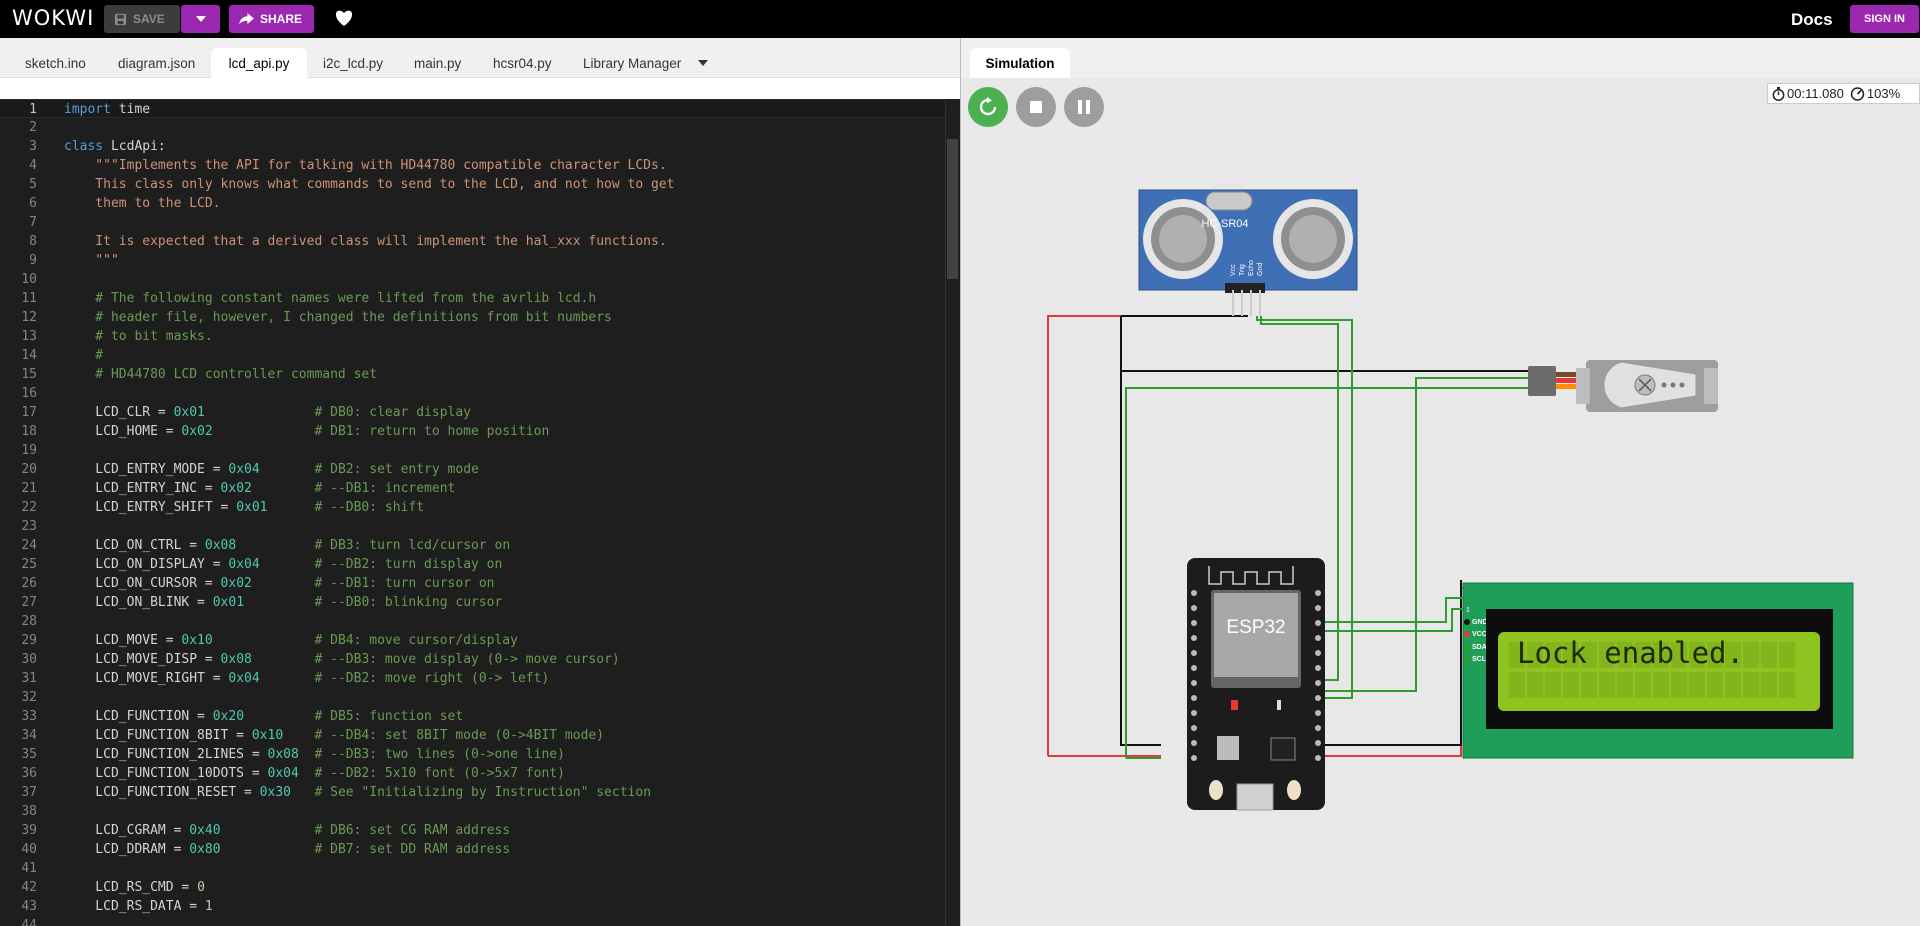 The height and width of the screenshot is (926, 1920). I want to click on code-token: # --DB0: blinking cursor, so click(408, 602).